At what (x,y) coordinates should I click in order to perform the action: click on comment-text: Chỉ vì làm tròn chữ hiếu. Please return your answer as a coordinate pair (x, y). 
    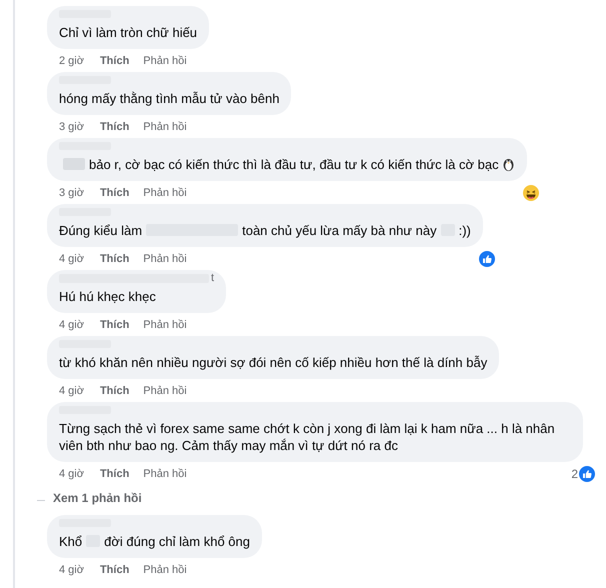
    Looking at the image, I should click on (128, 32).